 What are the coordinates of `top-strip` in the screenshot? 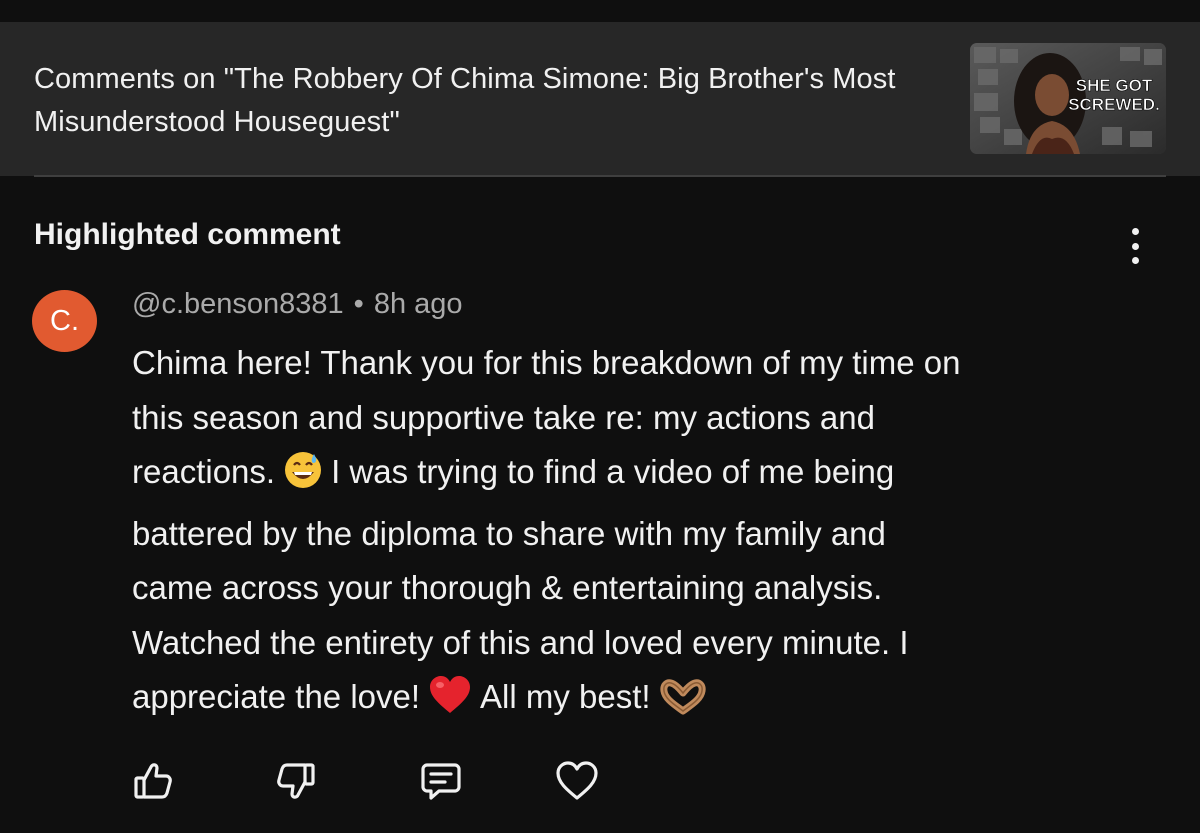 It's located at (600, 11).